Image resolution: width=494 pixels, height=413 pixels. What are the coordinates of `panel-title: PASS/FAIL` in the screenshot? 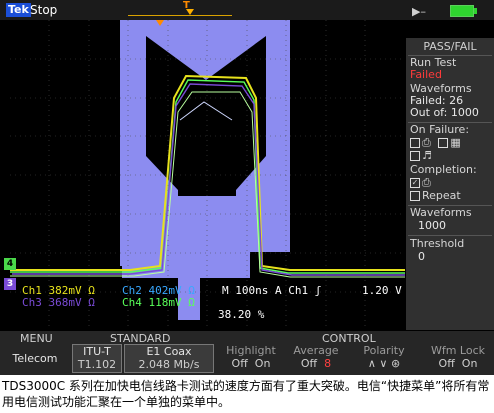 It's located at (450, 46).